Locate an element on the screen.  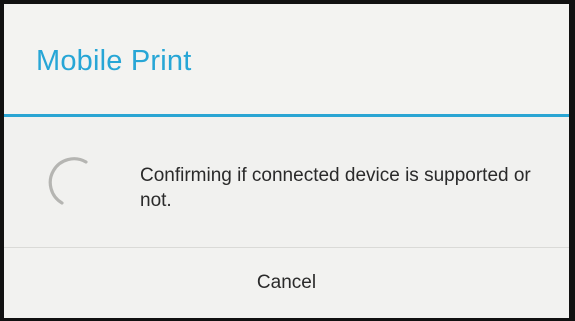
dialog-title: Mobile Print is located at coordinates (114, 61).